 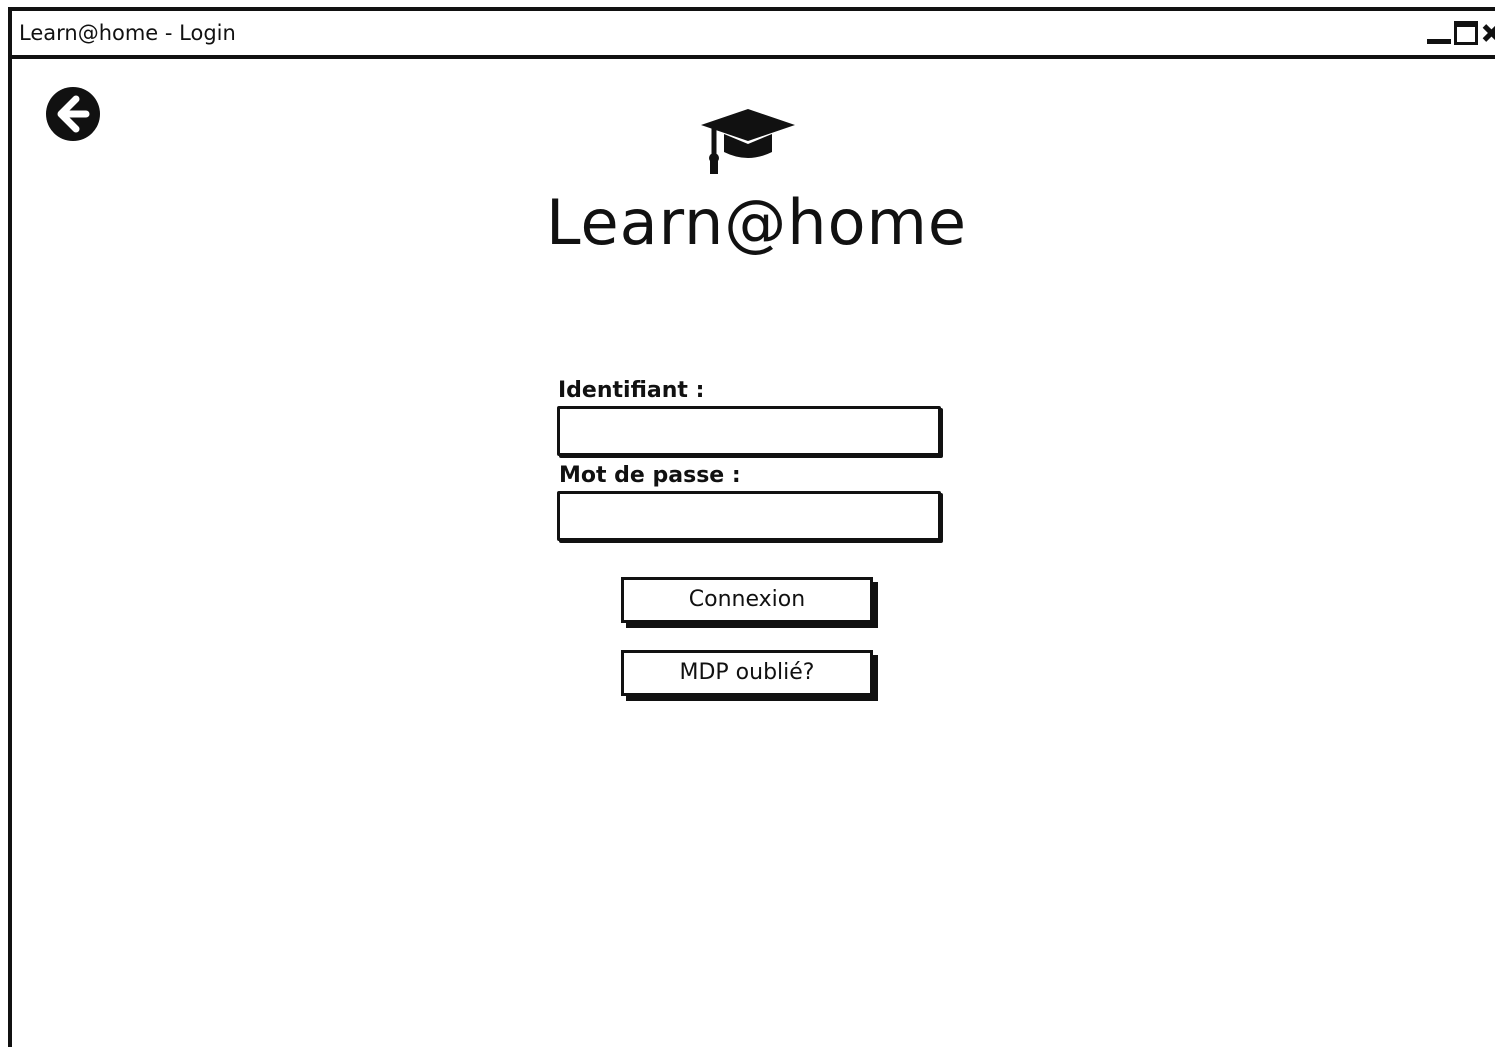 I want to click on login-button: Connexion, so click(x=747, y=600).